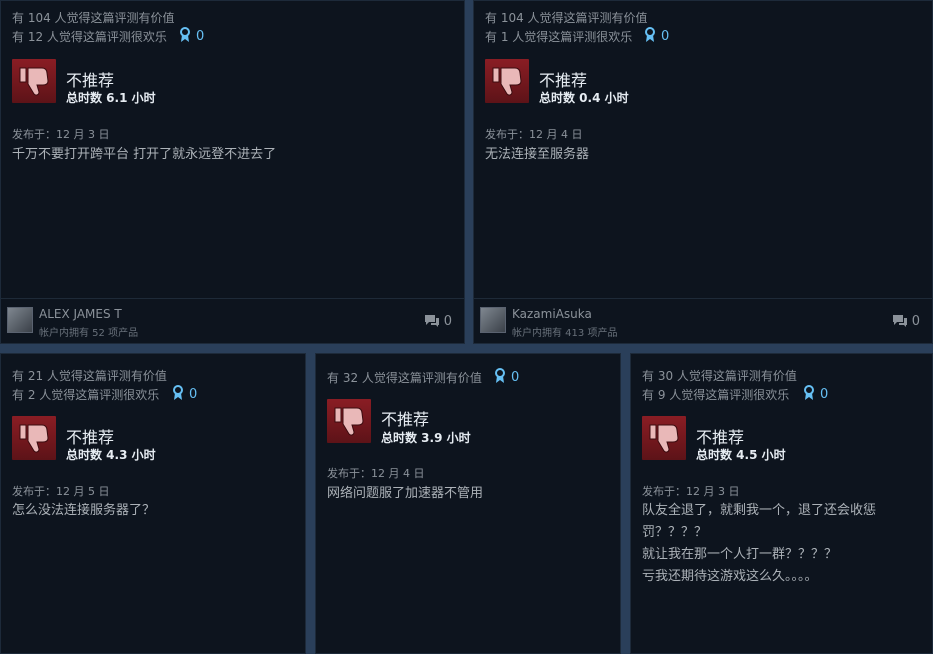  I want to click on funny-count: 有 9 人觉得这篇评测很欢乐, so click(716, 395).